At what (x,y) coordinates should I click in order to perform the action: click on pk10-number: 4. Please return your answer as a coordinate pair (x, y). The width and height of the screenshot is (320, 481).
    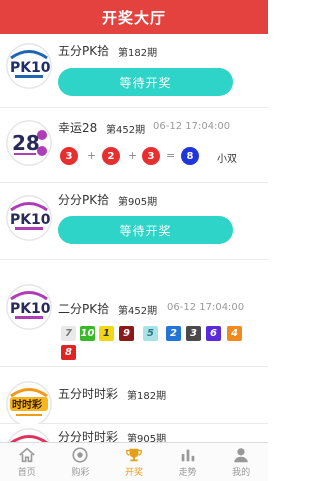
    Looking at the image, I should click on (234, 333).